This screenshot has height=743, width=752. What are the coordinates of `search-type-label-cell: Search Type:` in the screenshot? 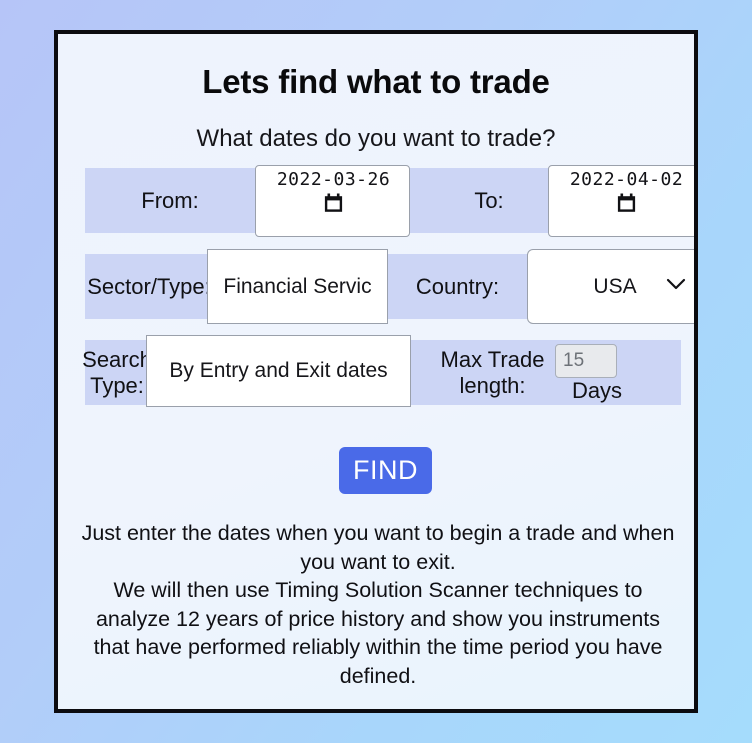 It's located at (117, 372).